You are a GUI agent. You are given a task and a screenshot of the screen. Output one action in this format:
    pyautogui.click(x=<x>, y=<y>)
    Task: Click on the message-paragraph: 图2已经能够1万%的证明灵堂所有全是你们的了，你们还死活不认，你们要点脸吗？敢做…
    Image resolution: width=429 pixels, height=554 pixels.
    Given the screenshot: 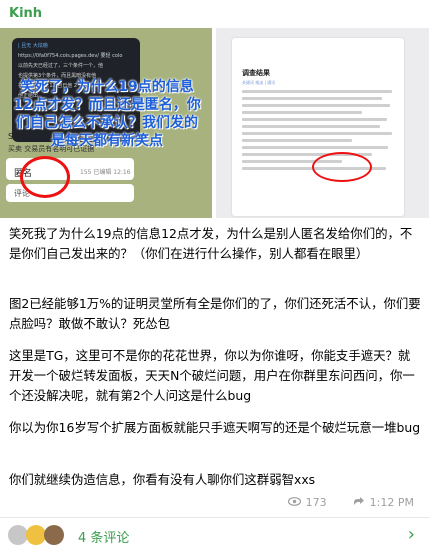 What is the action you would take?
    pyautogui.click(x=215, y=313)
    